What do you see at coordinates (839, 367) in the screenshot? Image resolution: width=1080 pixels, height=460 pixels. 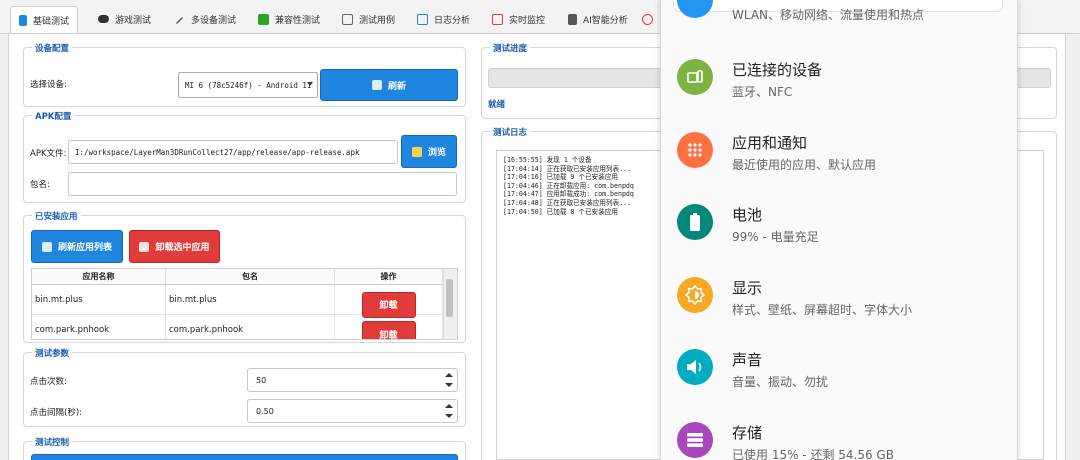 I see `settings-item-sound: 声音 音量、振动、勿扰` at bounding box center [839, 367].